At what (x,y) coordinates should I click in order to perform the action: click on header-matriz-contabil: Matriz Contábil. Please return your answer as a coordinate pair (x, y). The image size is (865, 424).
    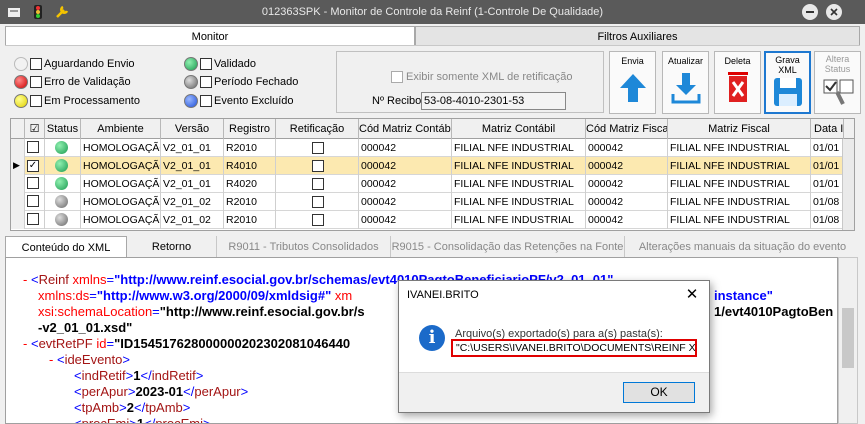
    Looking at the image, I should click on (519, 129).